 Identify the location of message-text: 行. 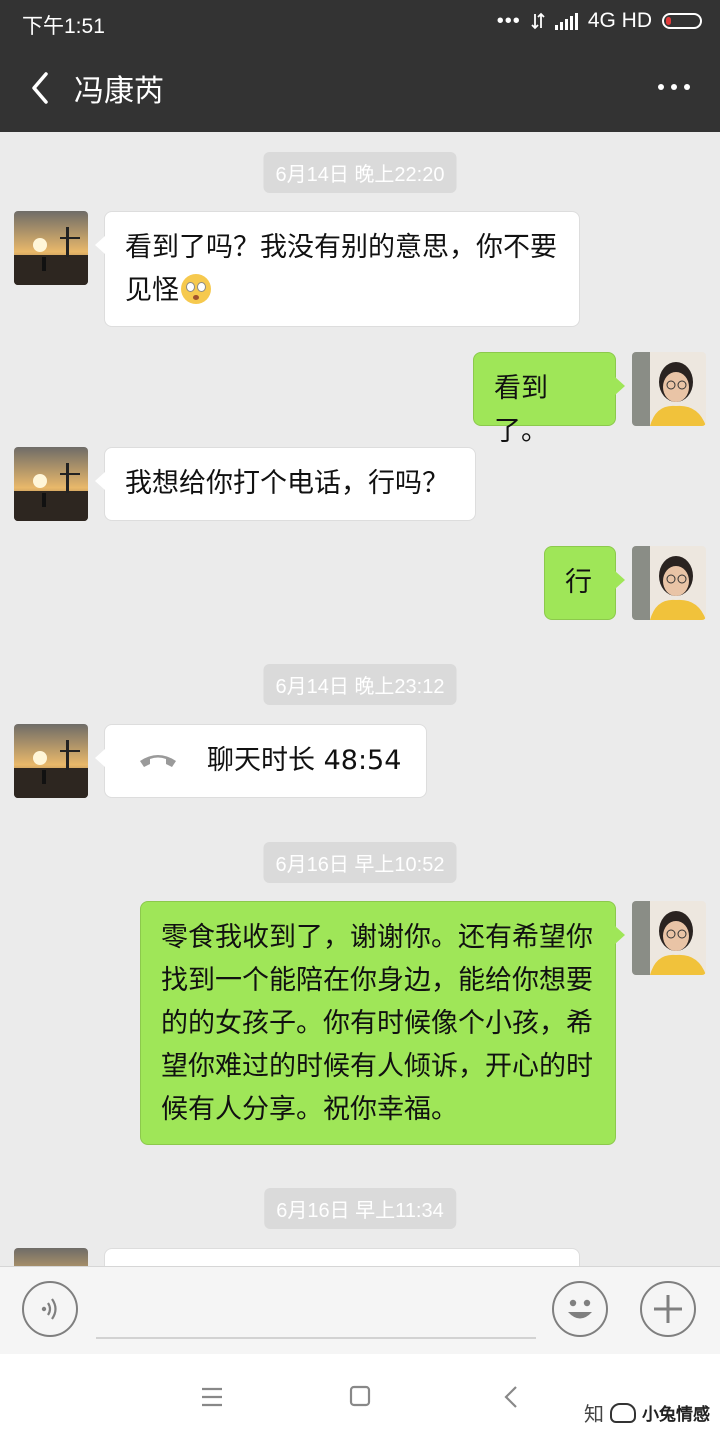
(578, 582).